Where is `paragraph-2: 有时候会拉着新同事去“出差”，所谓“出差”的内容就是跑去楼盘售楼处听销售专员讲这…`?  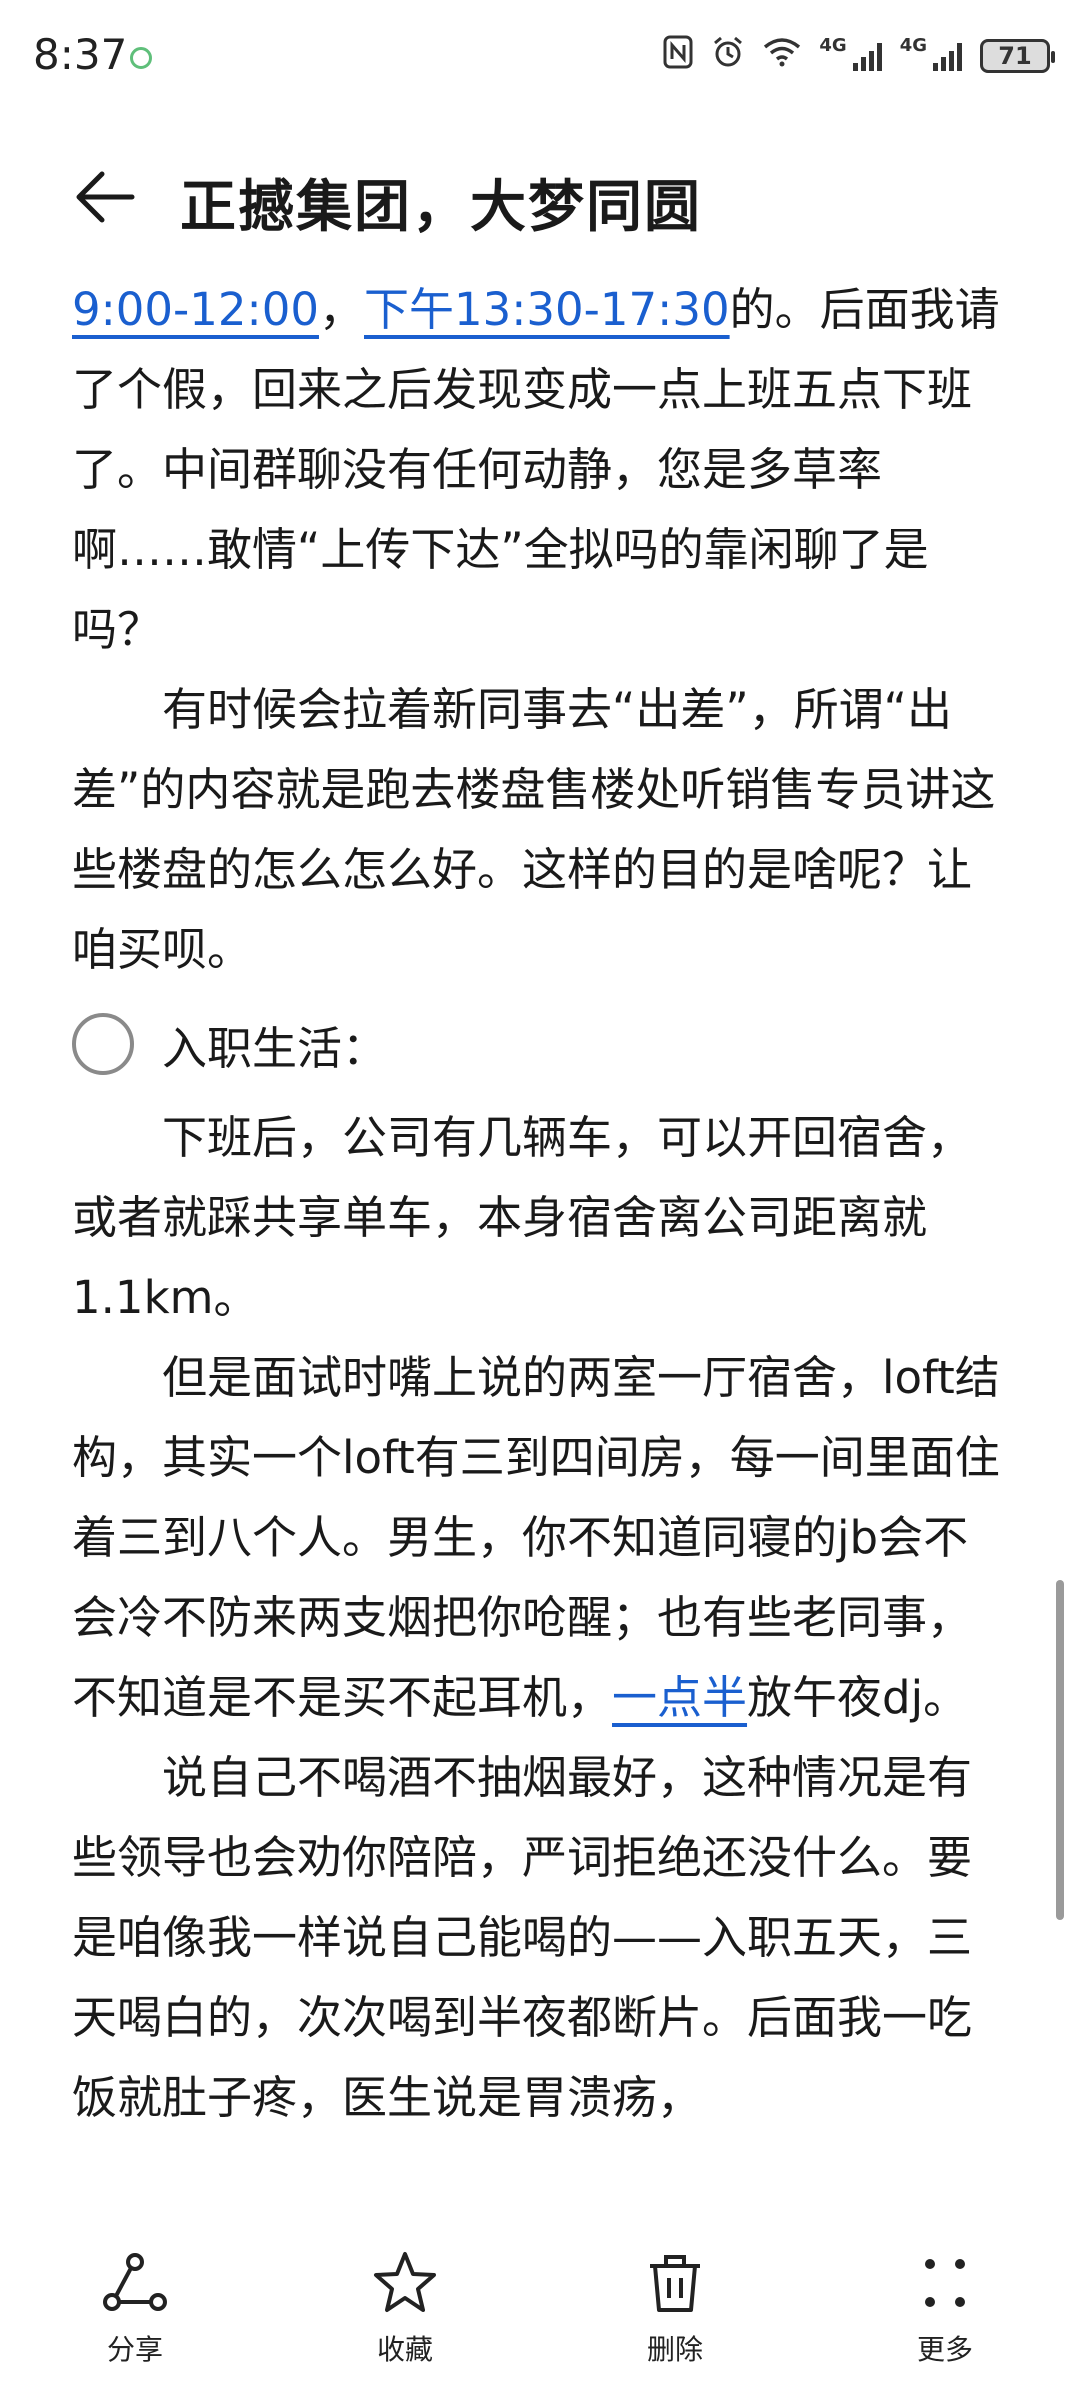
paragraph-2: 有时候会拉着新同事去“出差”，所谓“出差”的内容就是跑去楼盘售楼处听销售专员讲这… is located at coordinates (534, 829).